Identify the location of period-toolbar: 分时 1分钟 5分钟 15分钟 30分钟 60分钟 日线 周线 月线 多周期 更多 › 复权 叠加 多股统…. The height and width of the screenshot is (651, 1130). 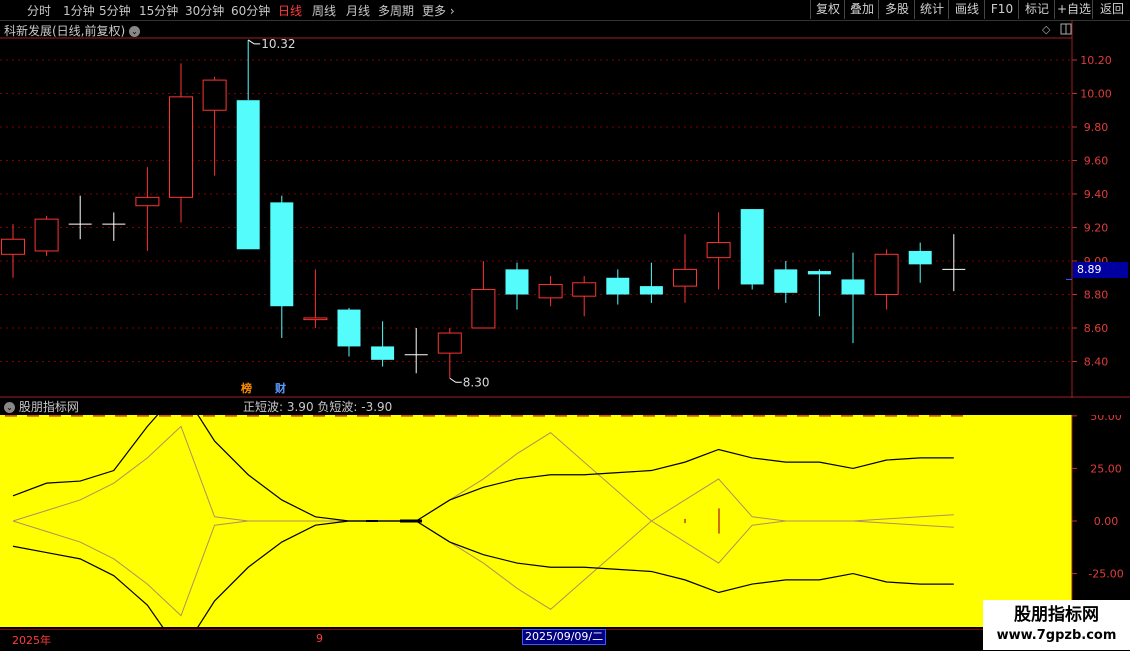
(565, 10).